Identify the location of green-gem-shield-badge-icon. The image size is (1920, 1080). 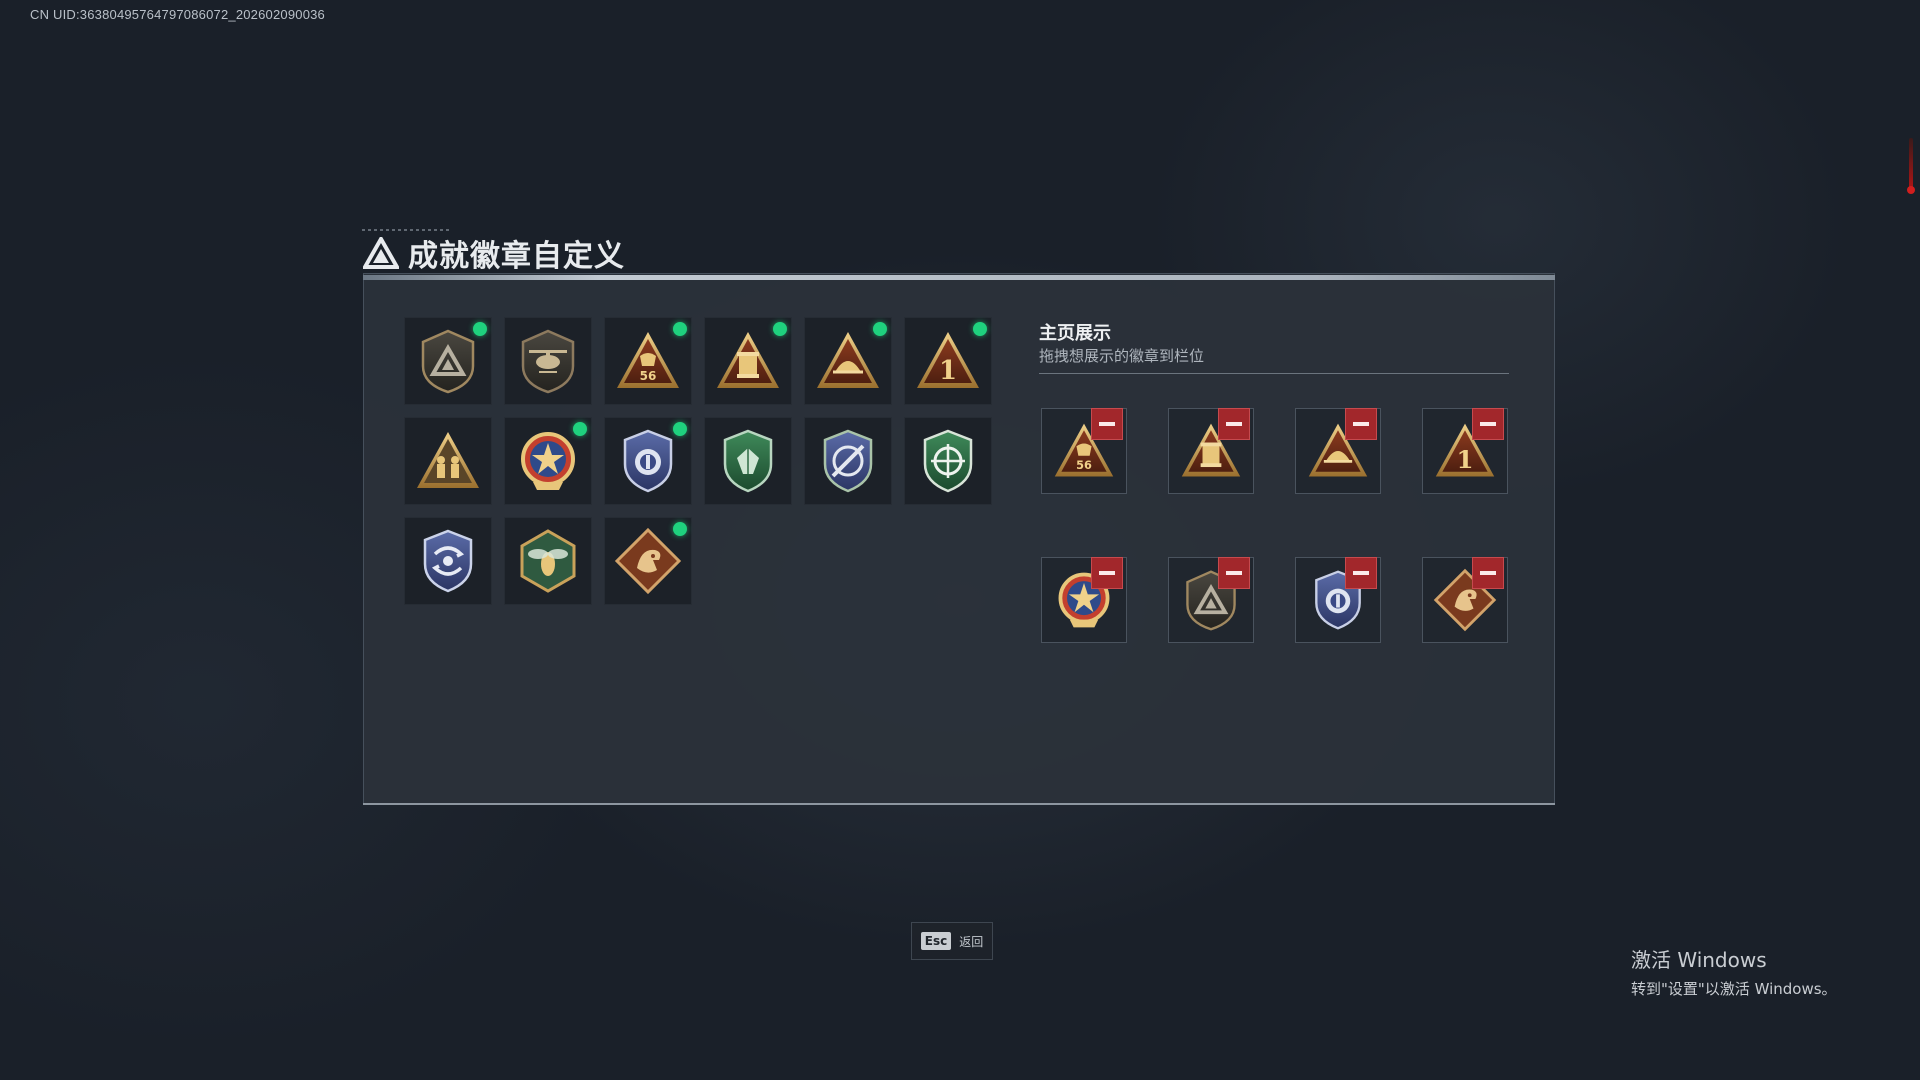
(748, 461).